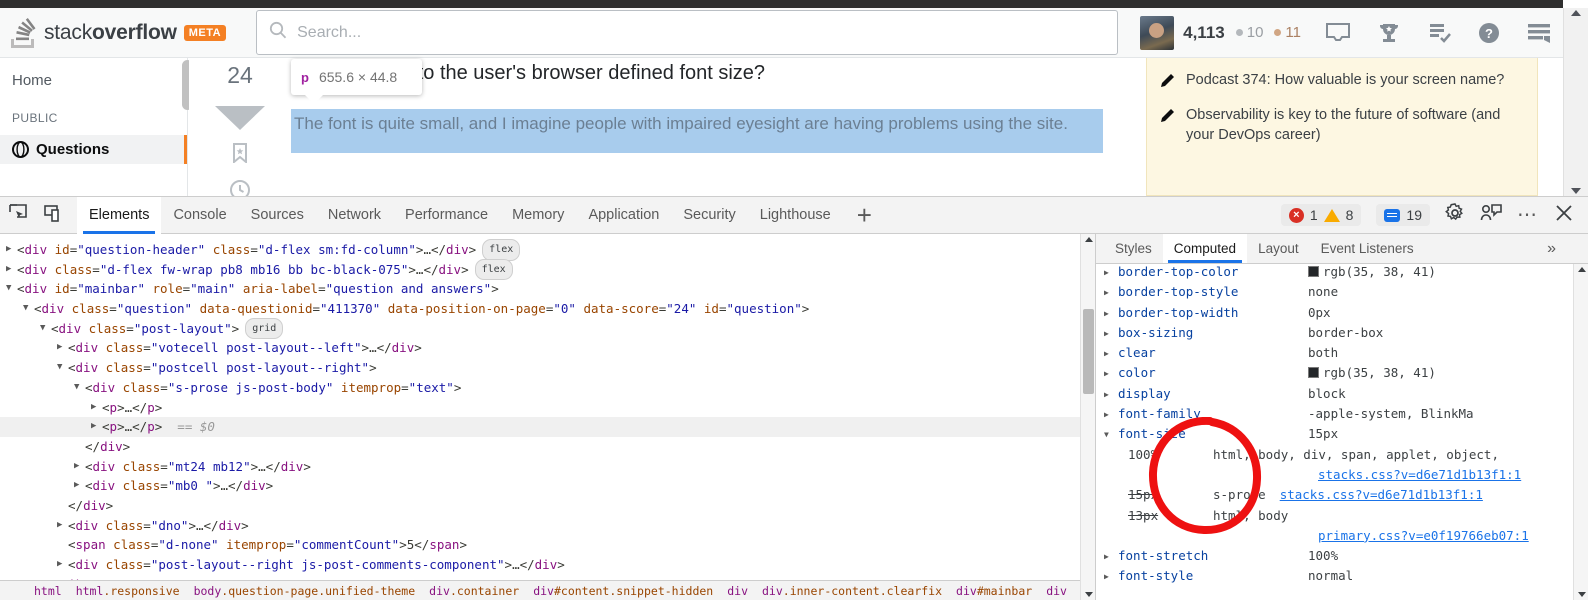  What do you see at coordinates (1491, 215) in the screenshot?
I see `feedback-icon` at bounding box center [1491, 215].